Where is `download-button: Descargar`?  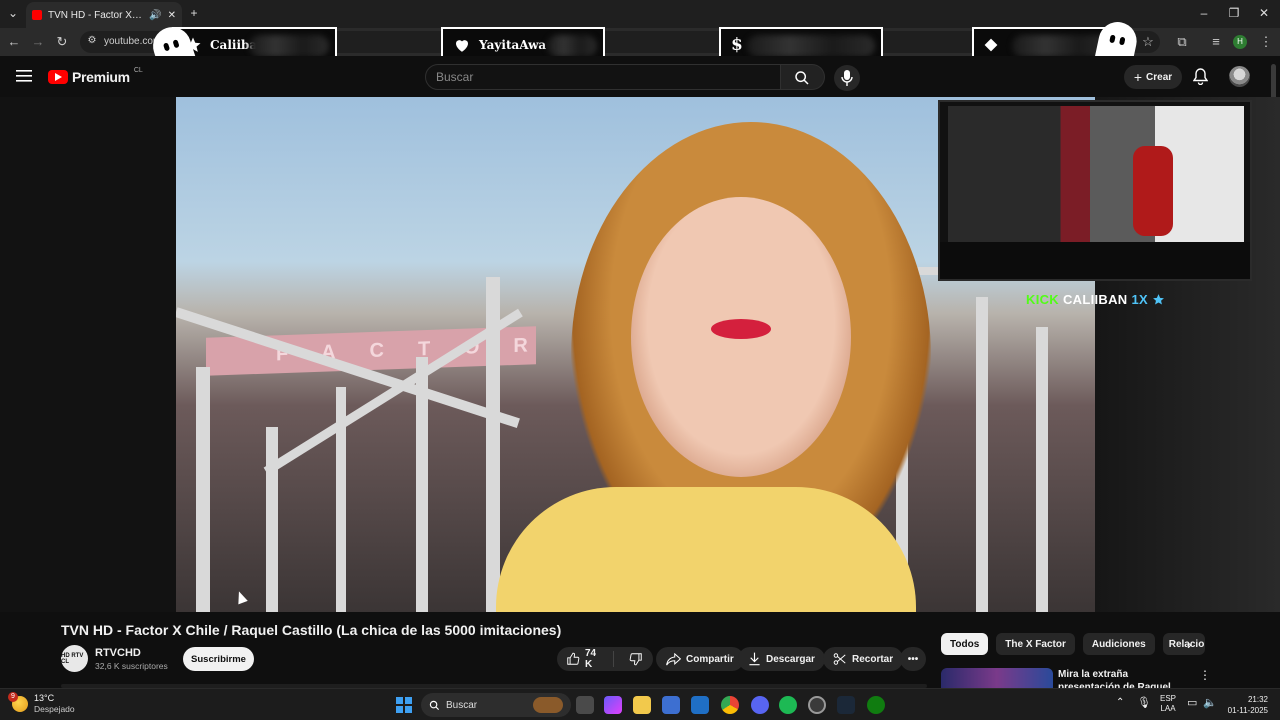
download-button: Descargar is located at coordinates (781, 659).